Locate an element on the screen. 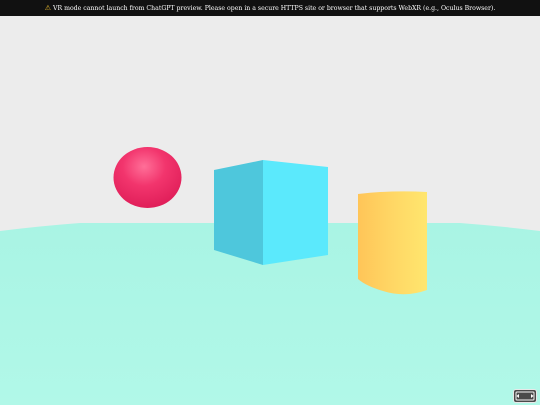 Image resolution: width=540 pixels, height=405 pixels. warning-icon: ⚠ is located at coordinates (47, 8).